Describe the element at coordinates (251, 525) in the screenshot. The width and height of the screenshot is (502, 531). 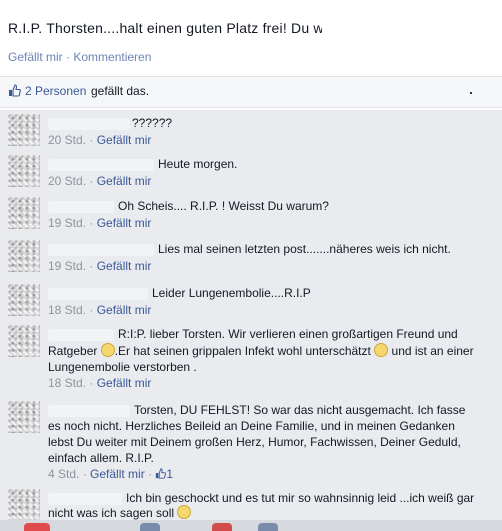
I see `taskbar-strip` at that location.